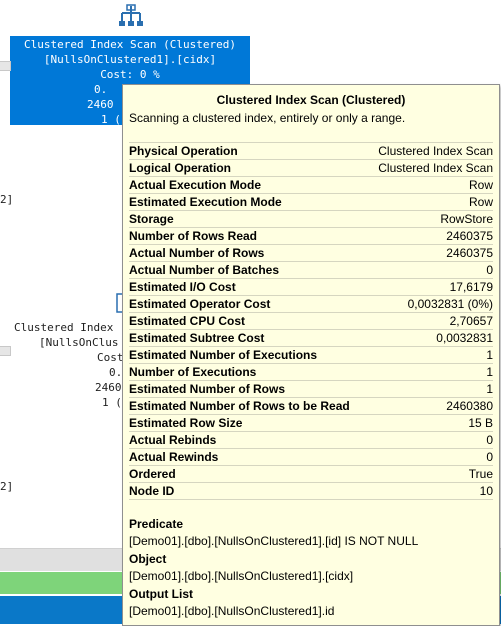  I want to click on property-key: Estimated Number of Rows, so click(207, 389).